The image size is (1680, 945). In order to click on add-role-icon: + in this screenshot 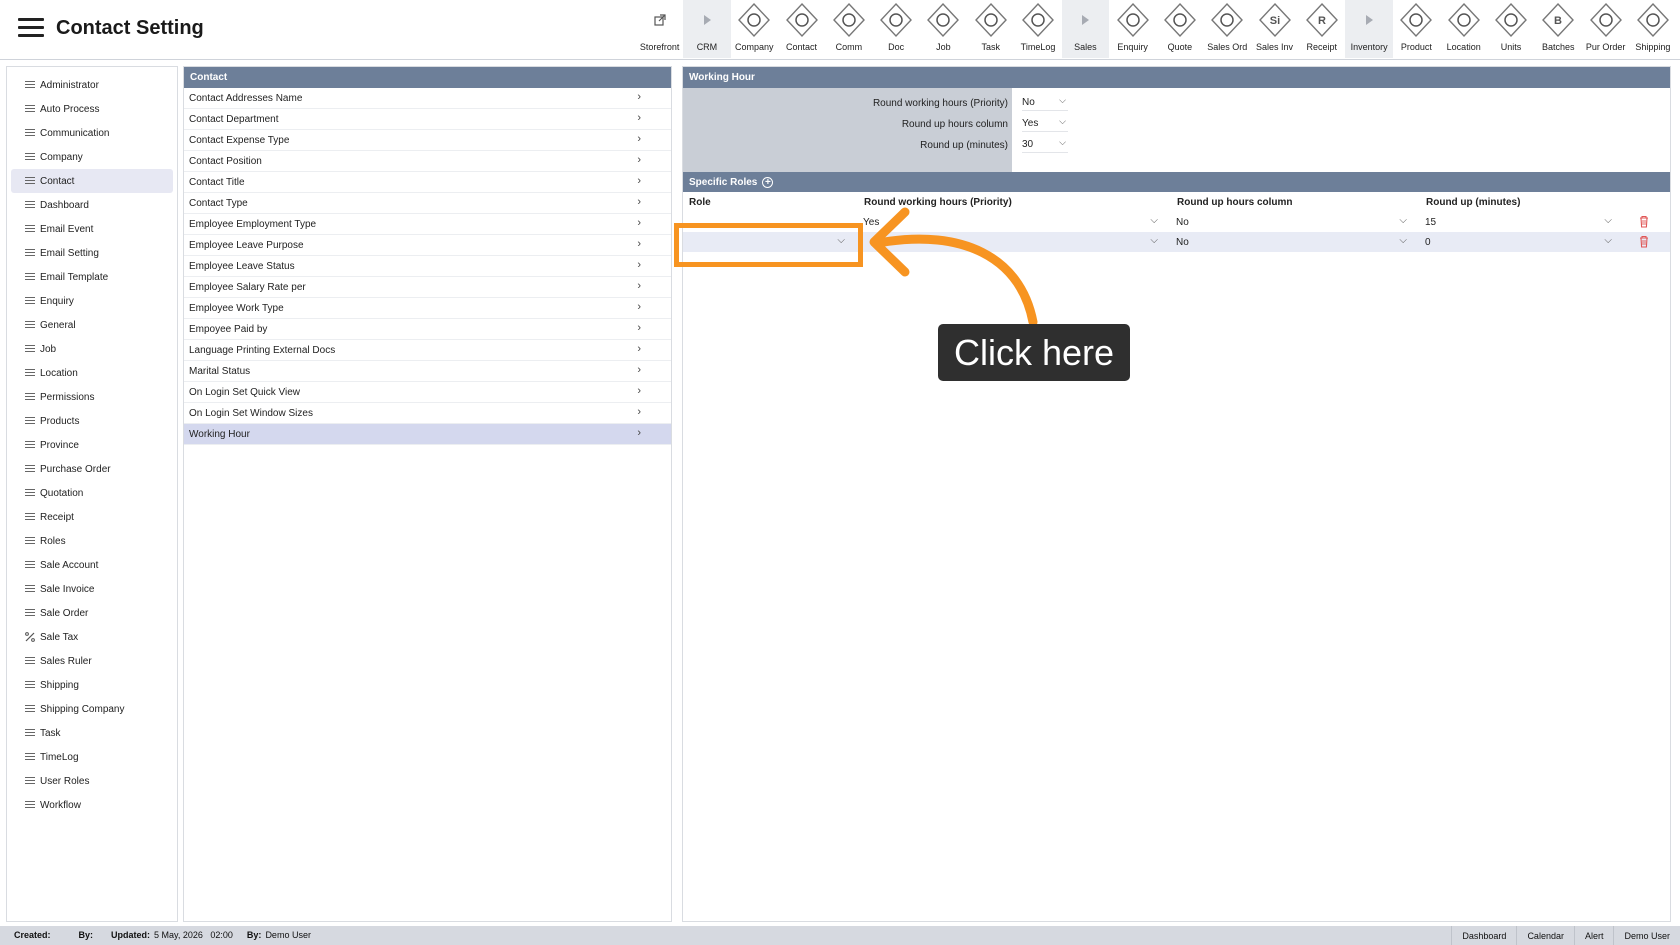, I will do `click(768, 182)`.